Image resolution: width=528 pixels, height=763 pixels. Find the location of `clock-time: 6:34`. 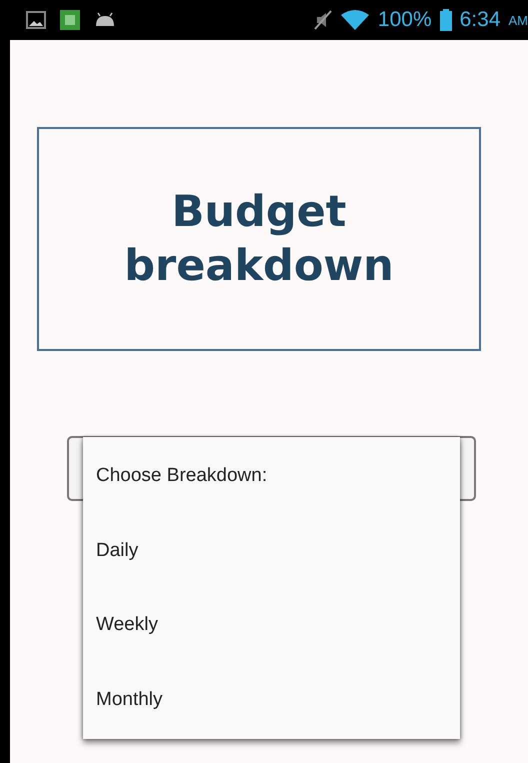

clock-time: 6:34 is located at coordinates (480, 20).